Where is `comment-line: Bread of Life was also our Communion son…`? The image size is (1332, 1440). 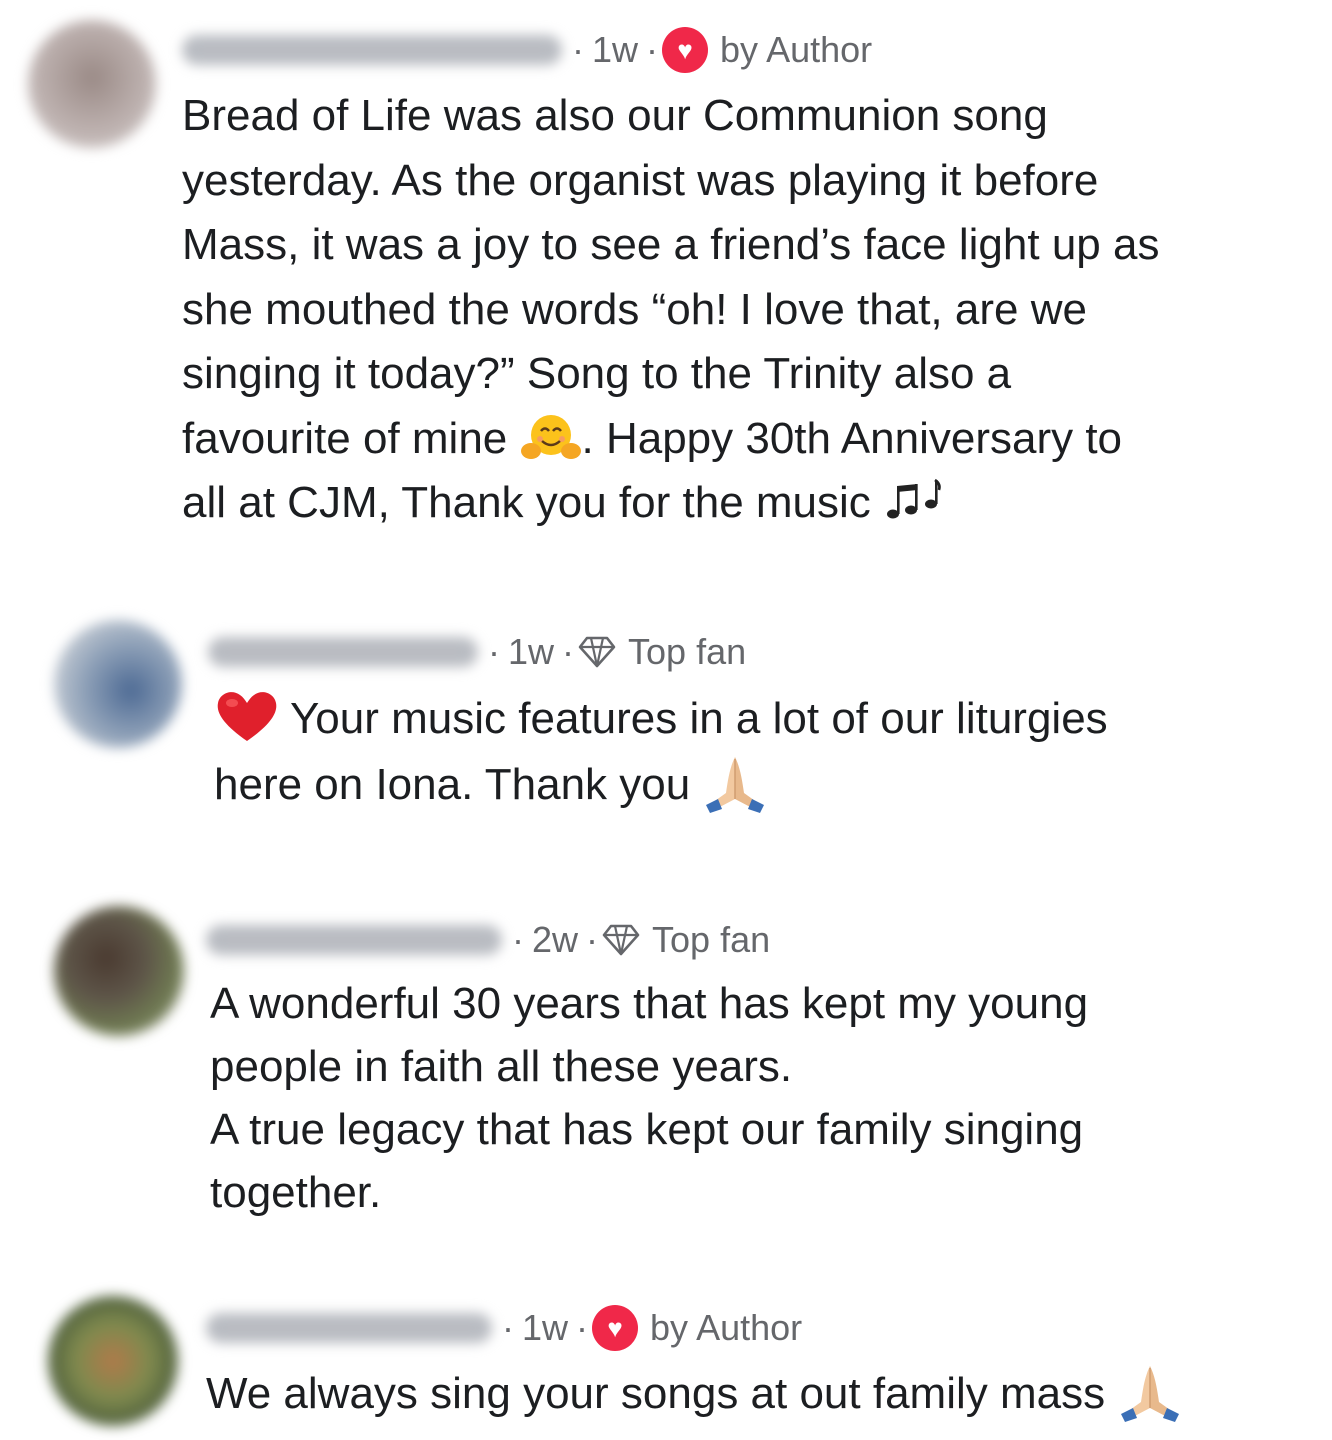
comment-line: Bread of Life was also our Communion son… is located at coordinates (615, 115).